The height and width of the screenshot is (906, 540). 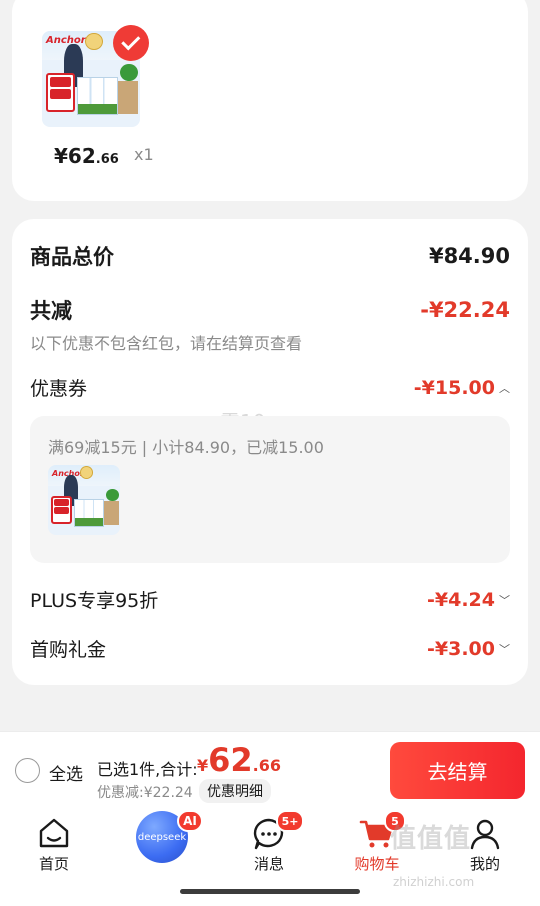 I want to click on coupon-detail-text: 满69减15元 | 小计84.90，已减15.00, so click(x=186, y=447).